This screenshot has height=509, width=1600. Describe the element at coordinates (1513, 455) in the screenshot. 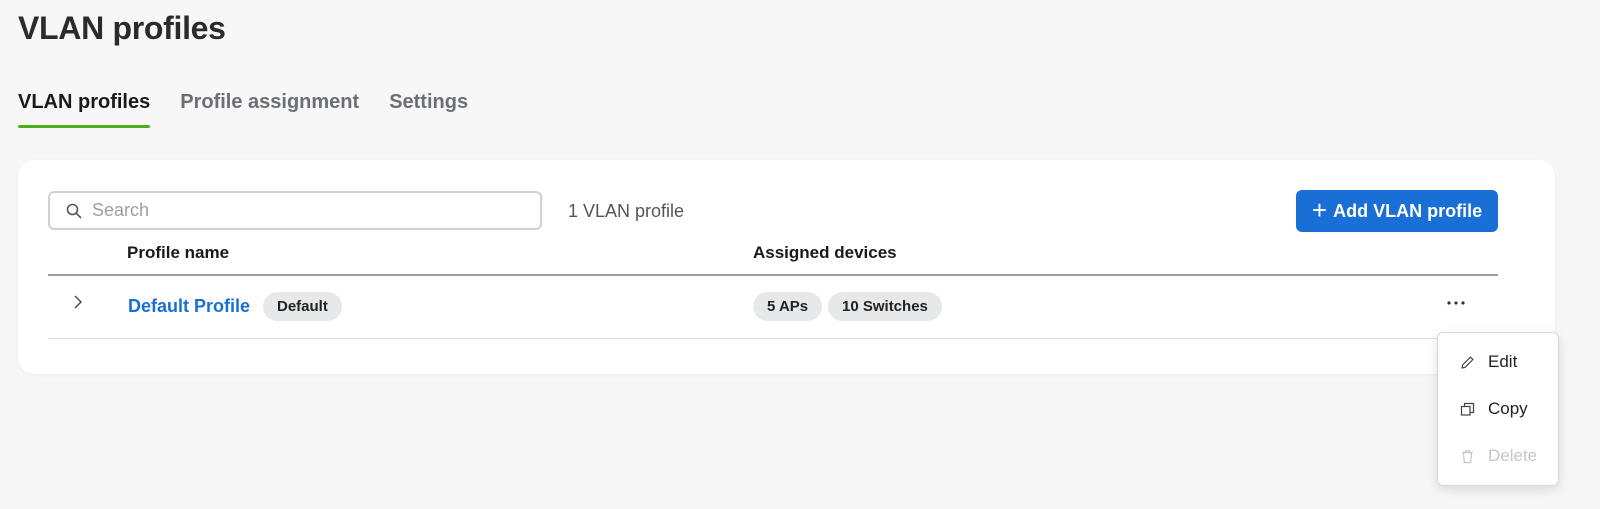

I see `menu-item-label: Delete` at that location.